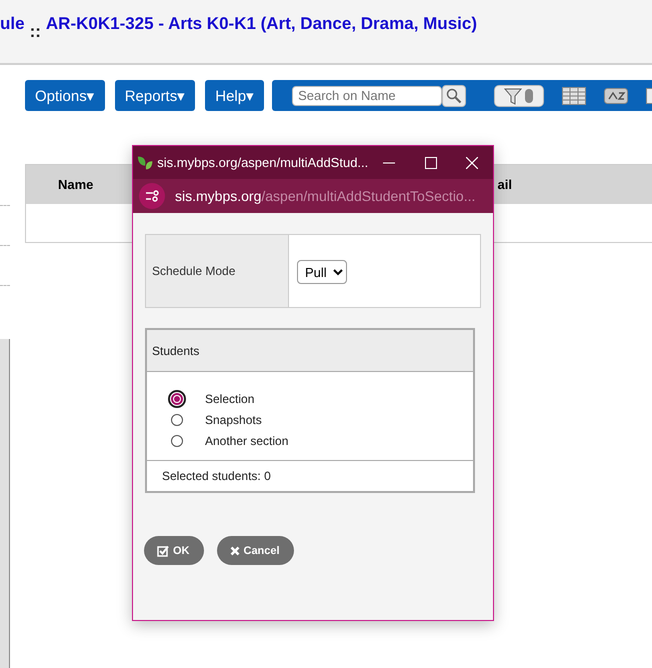  Describe the element at coordinates (367, 96) in the screenshot. I see `search-field: Search on Name` at that location.